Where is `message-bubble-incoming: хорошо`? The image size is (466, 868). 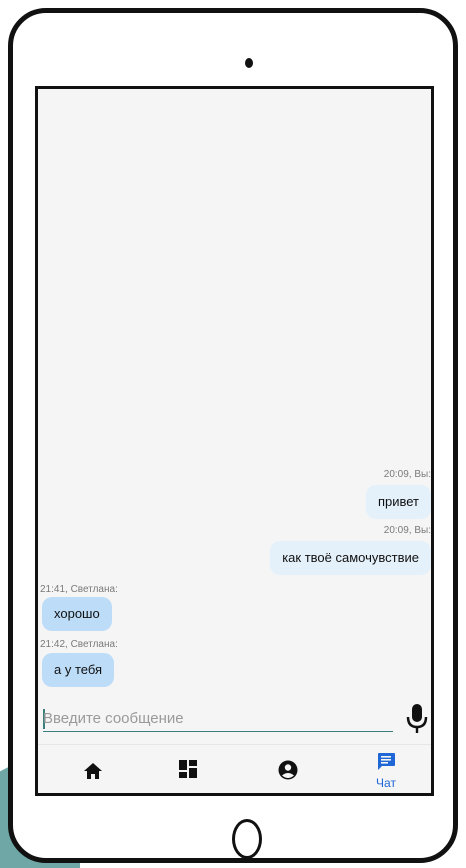
message-bubble-incoming: хорошо is located at coordinates (77, 614).